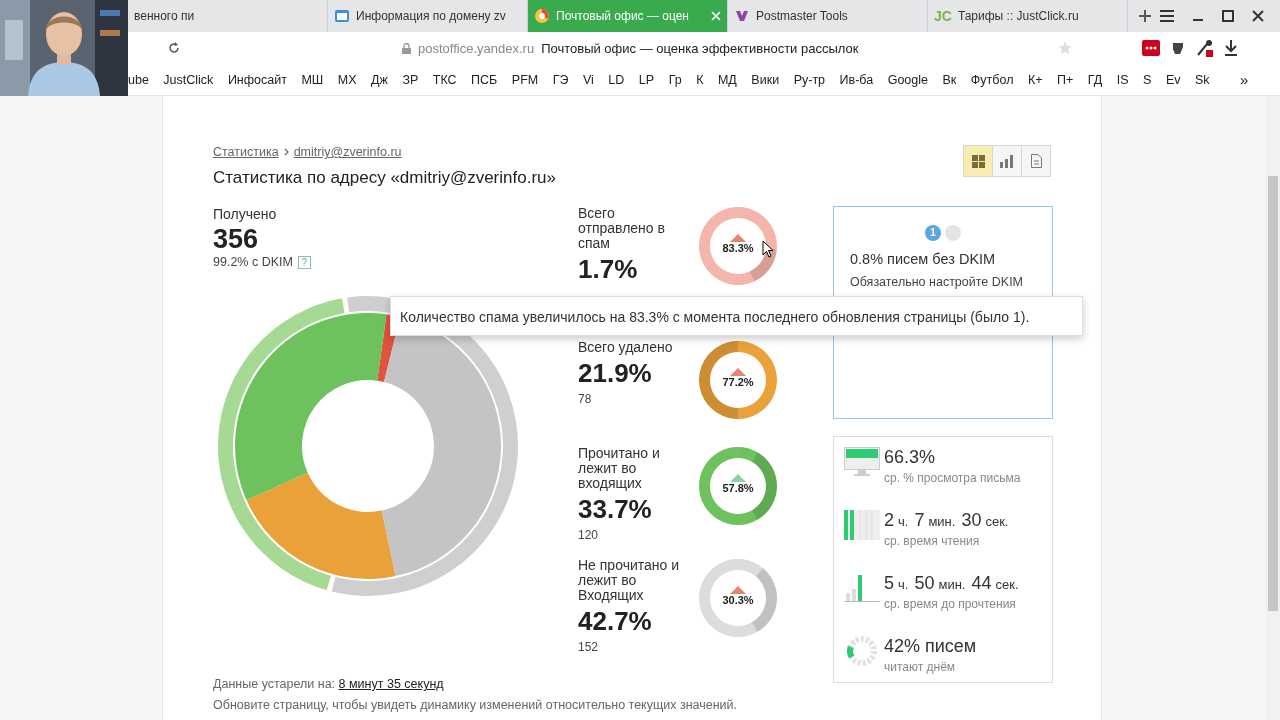 This screenshot has height=720, width=1280. What do you see at coordinates (619, 468) in the screenshot?
I see `stat-label: Прочитано и лежит во входящих` at bounding box center [619, 468].